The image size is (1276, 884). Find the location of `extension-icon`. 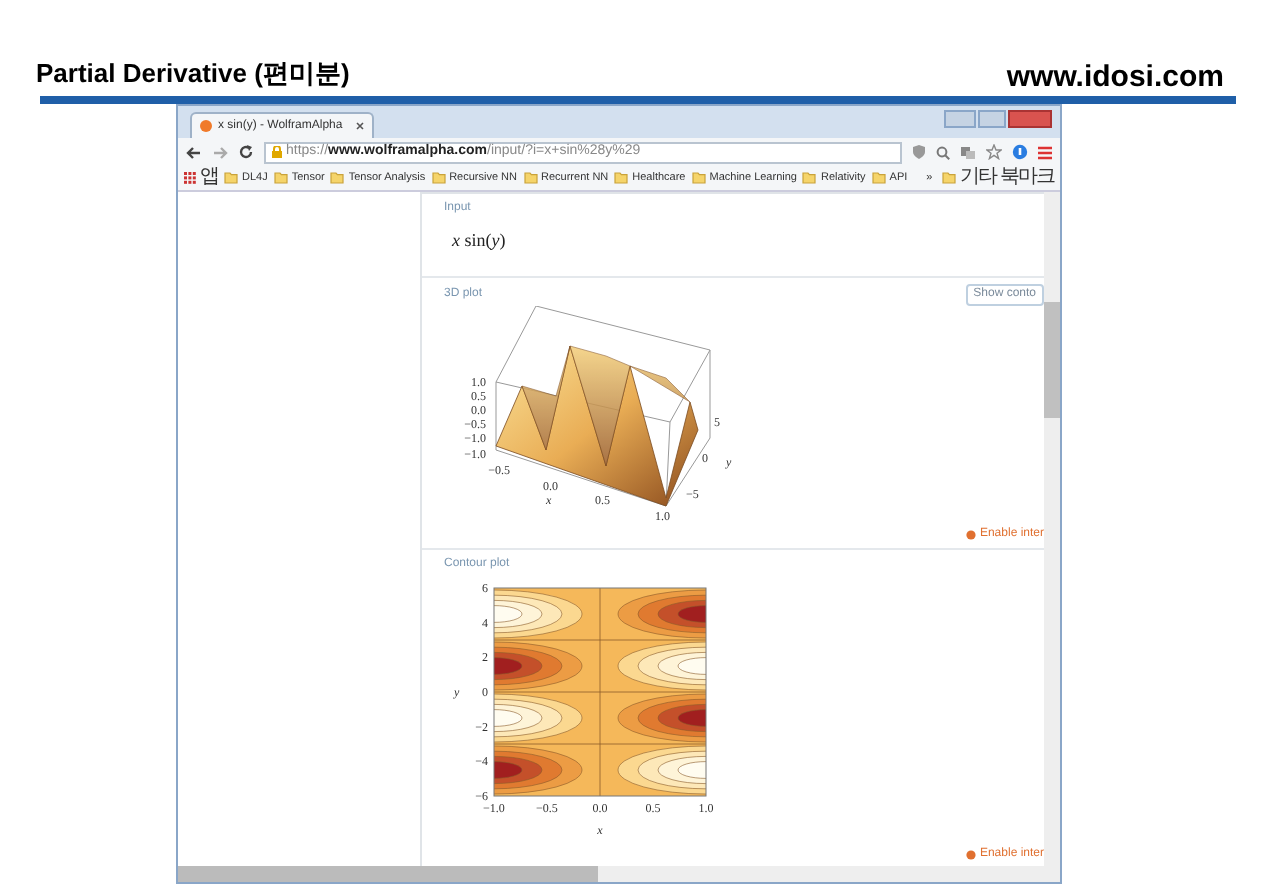

extension-icon is located at coordinates (1020, 152).